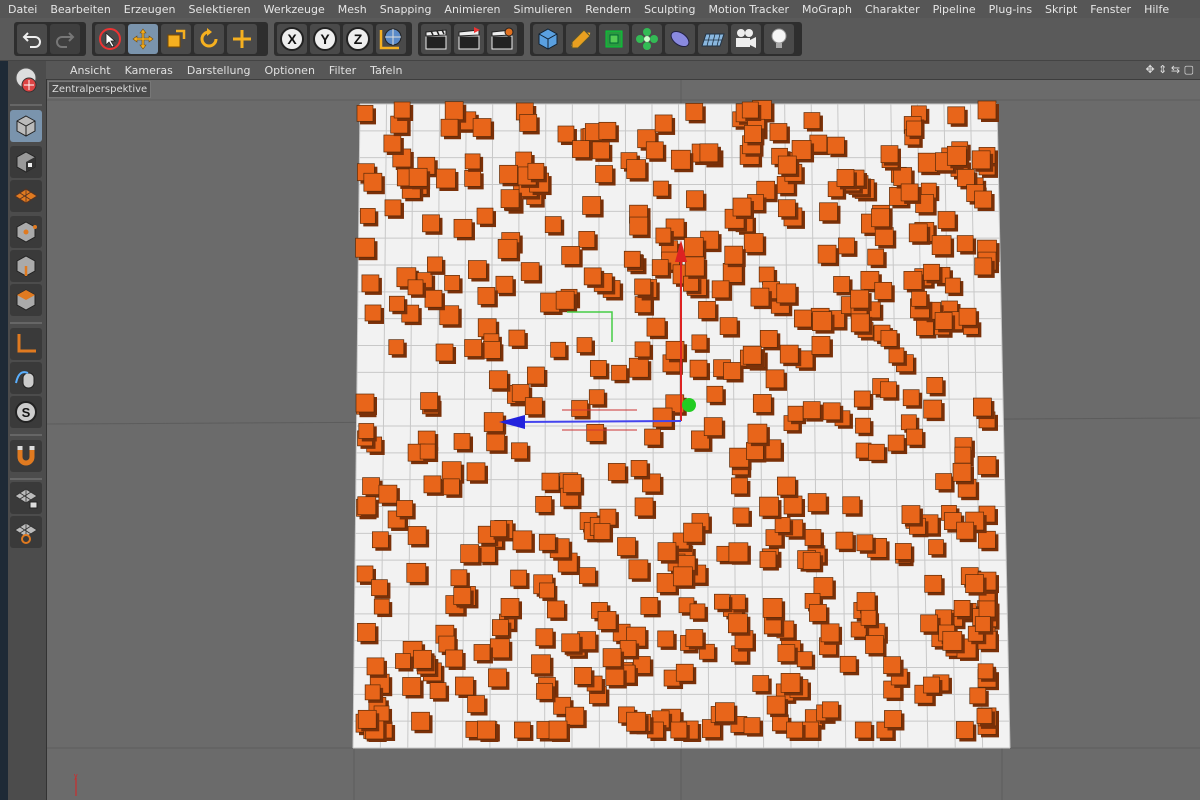 This screenshot has height=800, width=1200. What do you see at coordinates (26, 344) in the screenshot?
I see `axis-mode-button` at bounding box center [26, 344].